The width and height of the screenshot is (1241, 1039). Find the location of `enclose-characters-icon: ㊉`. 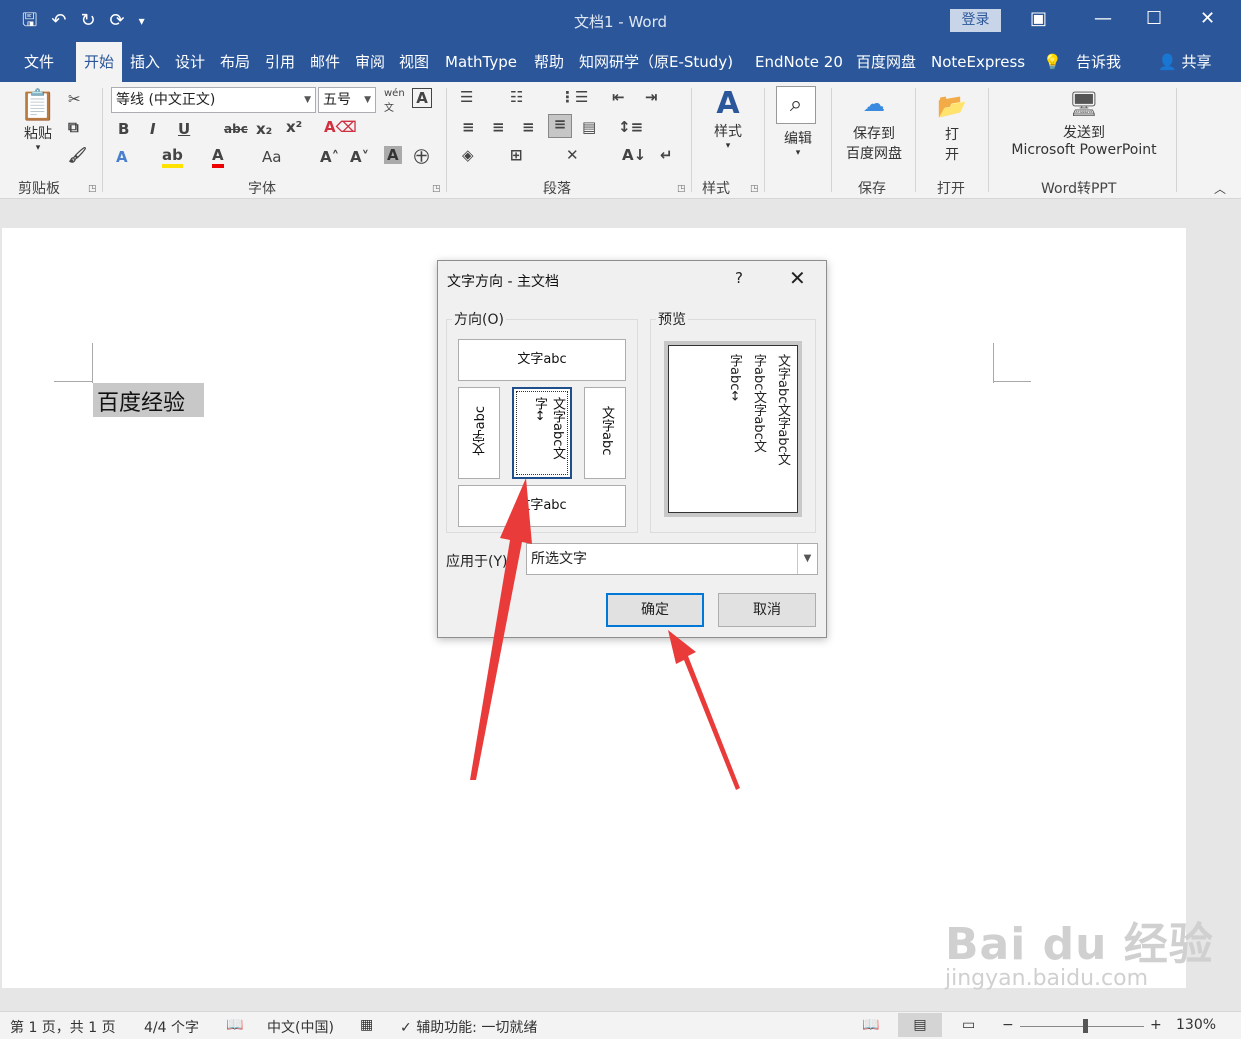

enclose-characters-icon: ㊉ is located at coordinates (421, 156).